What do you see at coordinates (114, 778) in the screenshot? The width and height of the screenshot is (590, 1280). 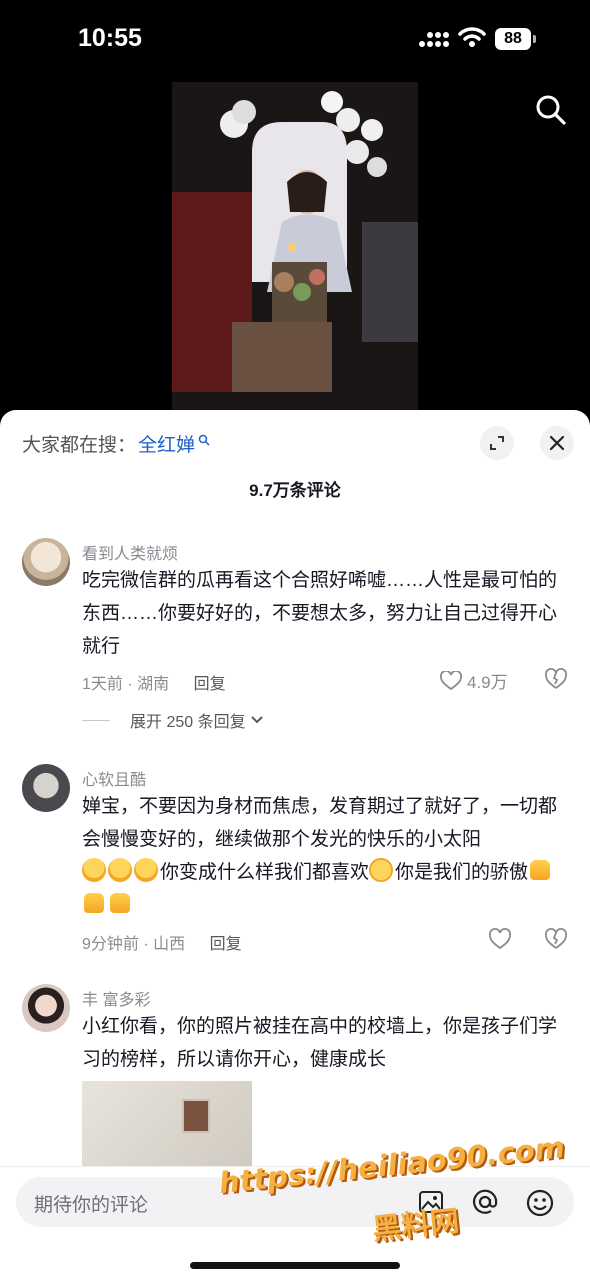 I see `comment-username: 心软且酷` at bounding box center [114, 778].